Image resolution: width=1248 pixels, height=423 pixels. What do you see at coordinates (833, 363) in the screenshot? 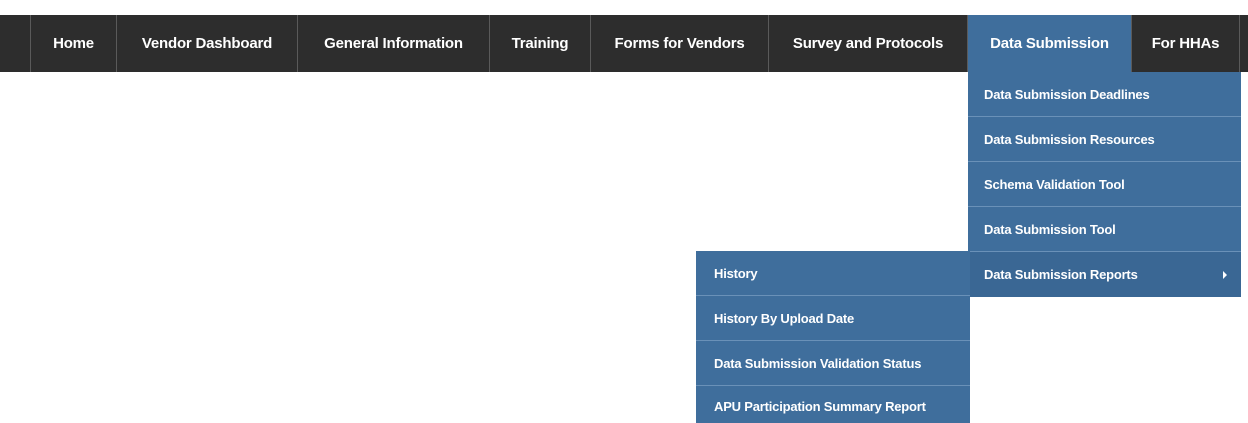
I see `submenu-item-data-submission-validation-status: Data Submission Validation Status` at bounding box center [833, 363].